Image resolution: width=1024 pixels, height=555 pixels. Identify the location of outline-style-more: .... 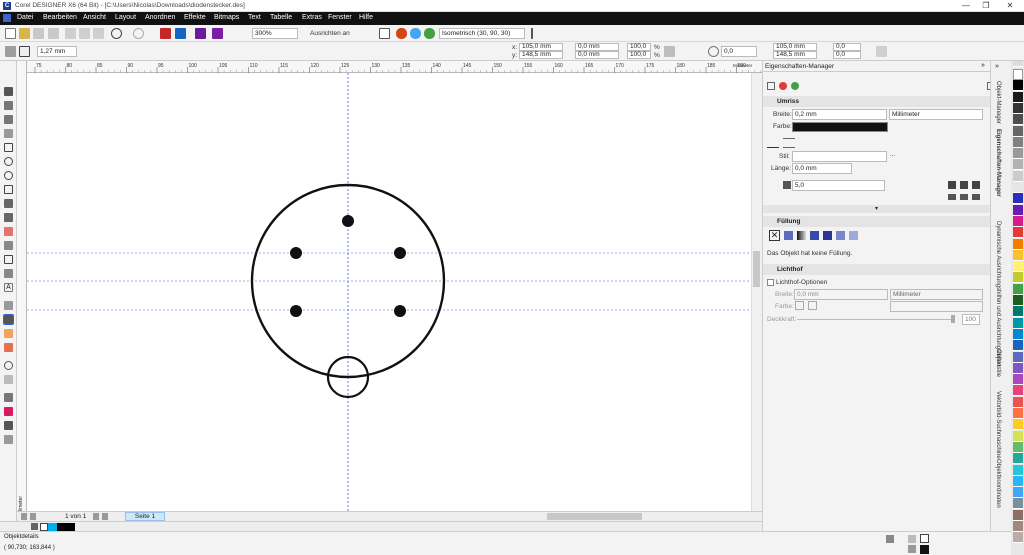
(892, 154).